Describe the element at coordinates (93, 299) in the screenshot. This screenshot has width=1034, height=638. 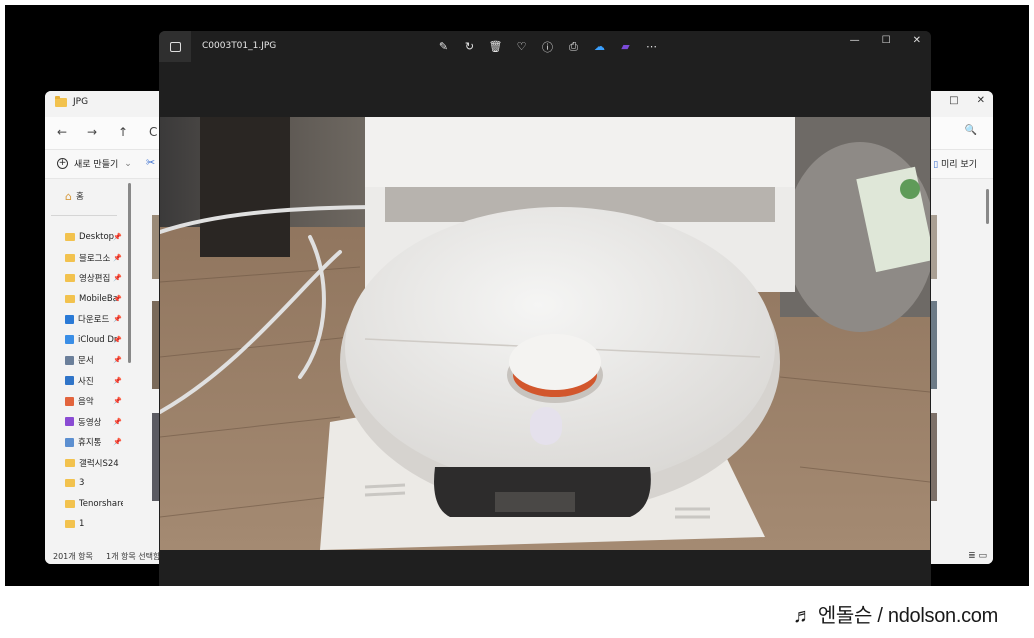
I see `sidebar-item: MobileBa 📌` at that location.